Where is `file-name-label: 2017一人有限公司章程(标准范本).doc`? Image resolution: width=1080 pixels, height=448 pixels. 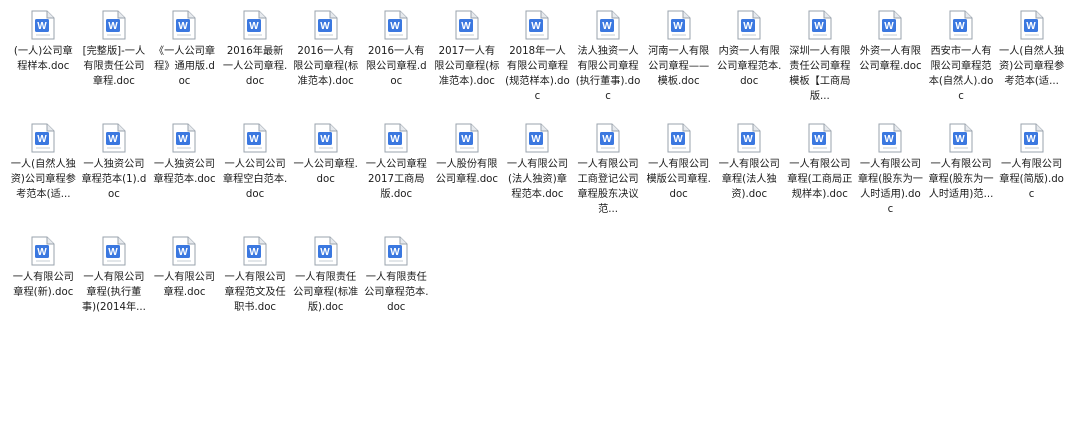
file-name-label: 2017一人有限公司章程(标准范本).doc is located at coordinates (467, 66).